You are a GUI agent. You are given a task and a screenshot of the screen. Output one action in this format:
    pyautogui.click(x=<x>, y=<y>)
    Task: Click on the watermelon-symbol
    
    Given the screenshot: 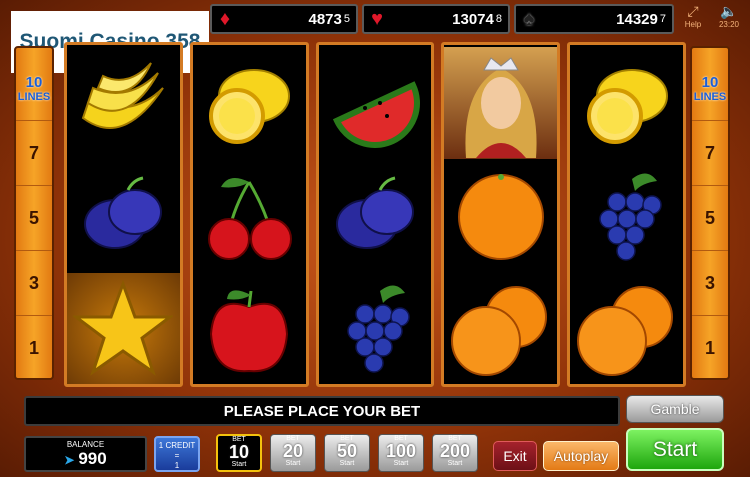 What is the action you would take?
    pyautogui.click(x=375, y=103)
    